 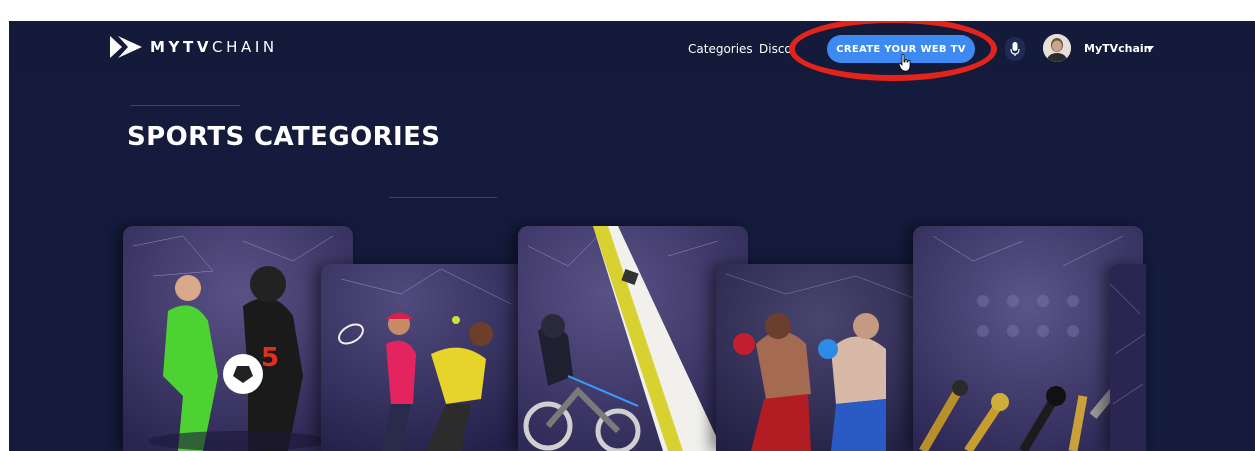 What do you see at coordinates (1057, 48) in the screenshot?
I see `user-avatar` at bounding box center [1057, 48].